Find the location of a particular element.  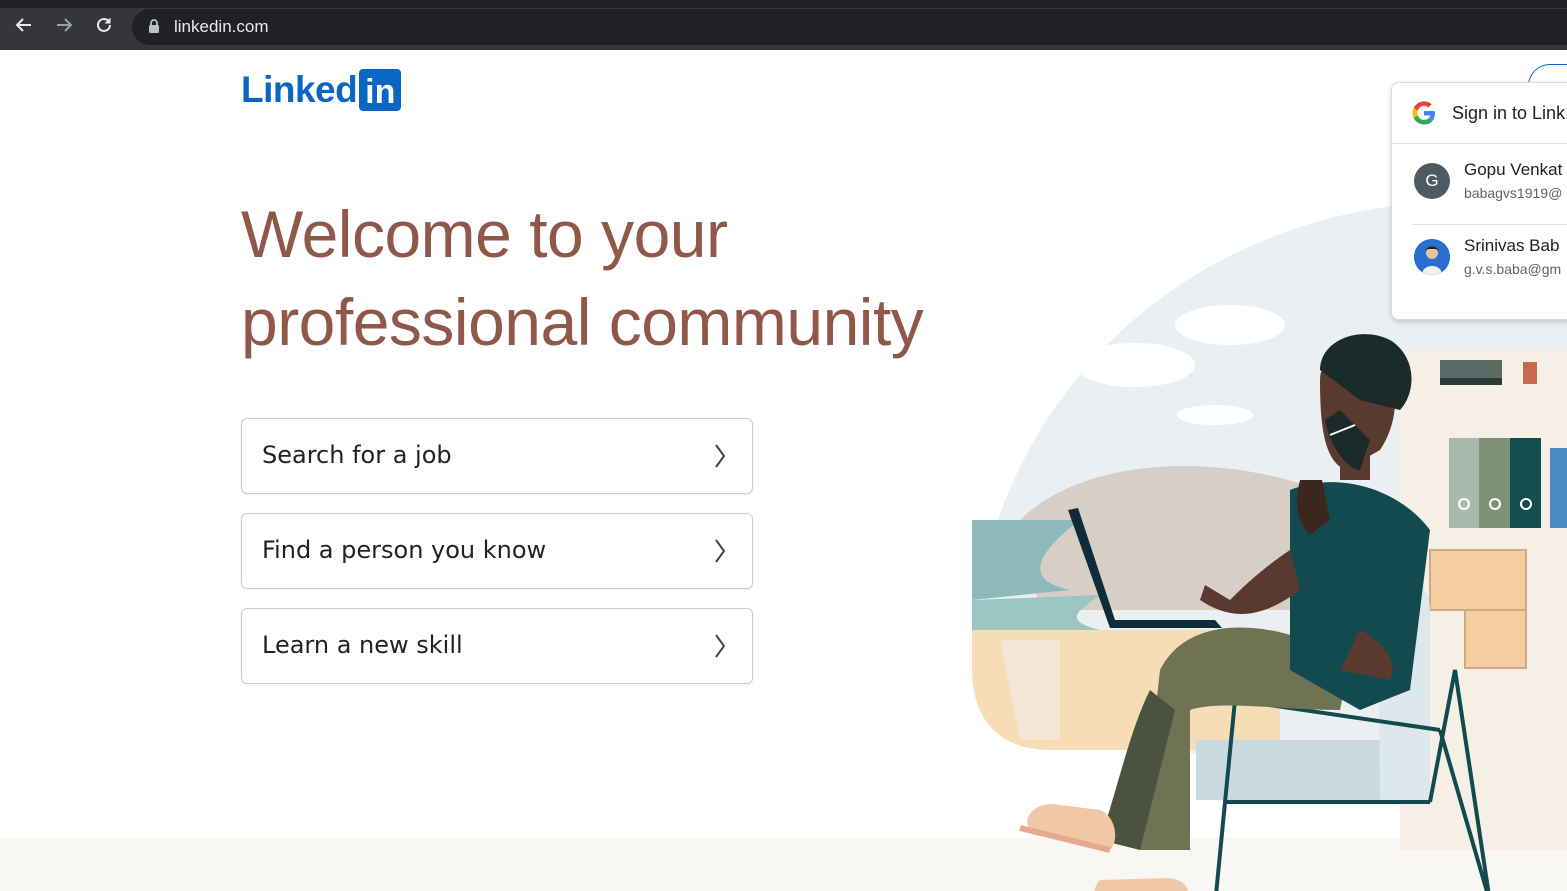

linkedin-logo: Linked in is located at coordinates (321, 90).